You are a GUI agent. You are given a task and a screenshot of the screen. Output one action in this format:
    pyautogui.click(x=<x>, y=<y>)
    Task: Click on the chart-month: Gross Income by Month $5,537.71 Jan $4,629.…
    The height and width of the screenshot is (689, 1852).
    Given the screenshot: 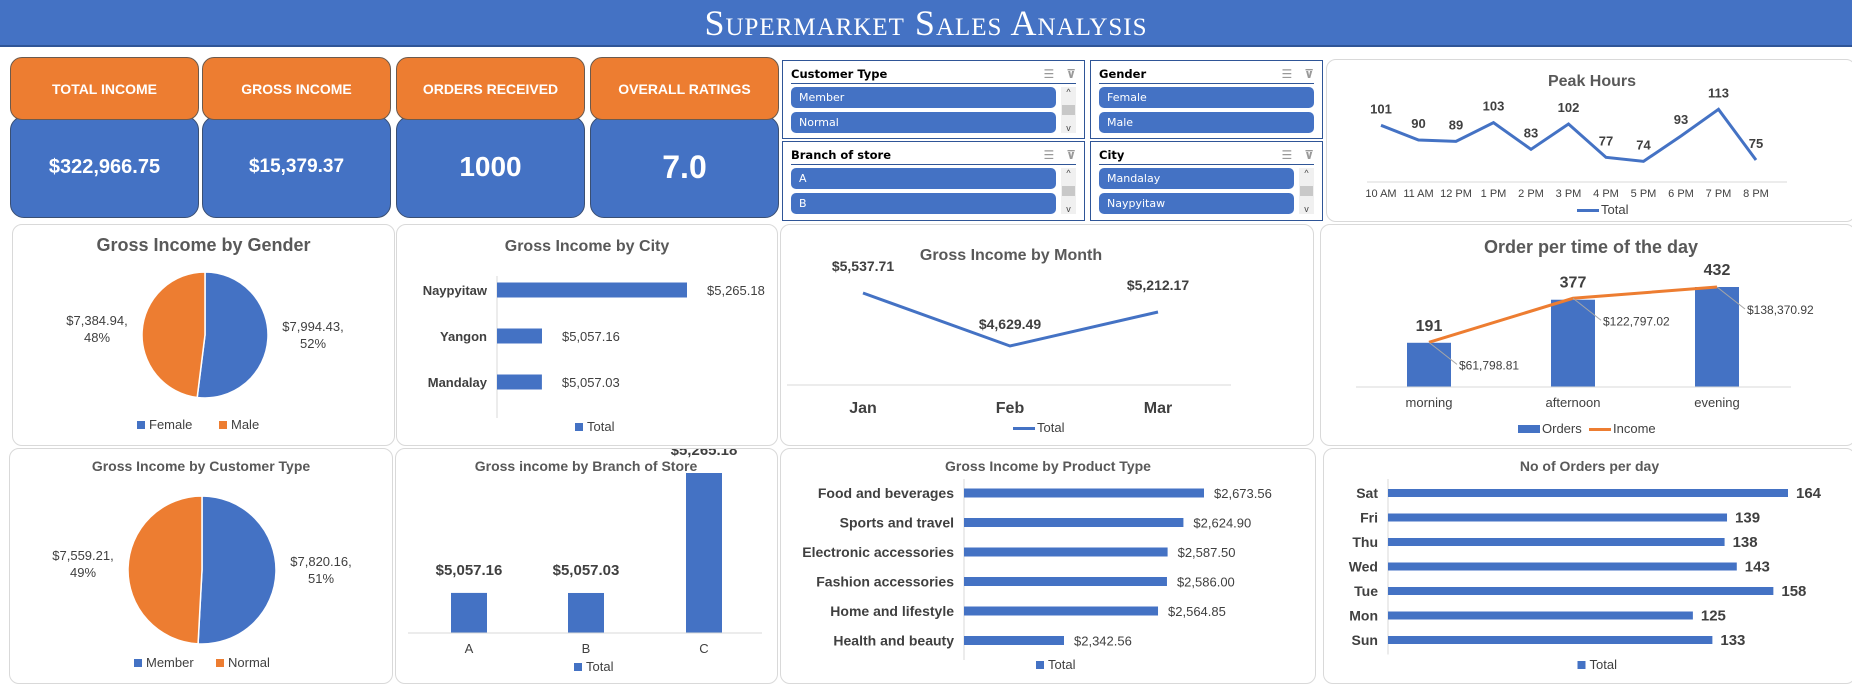 What is the action you would take?
    pyautogui.click(x=1047, y=335)
    